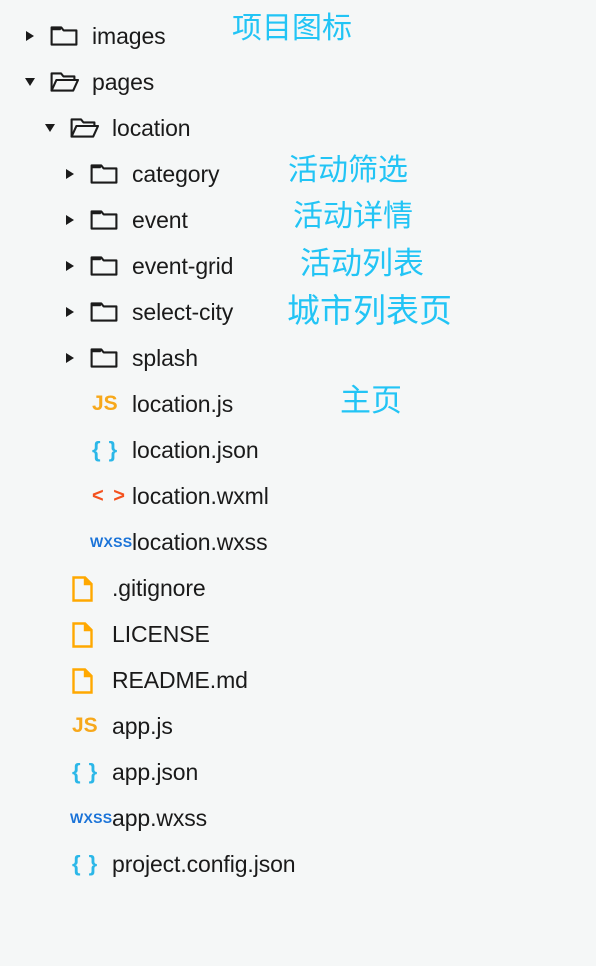 This screenshot has width=596, height=966. I want to click on file-name-label: location.wxml, so click(200, 496).